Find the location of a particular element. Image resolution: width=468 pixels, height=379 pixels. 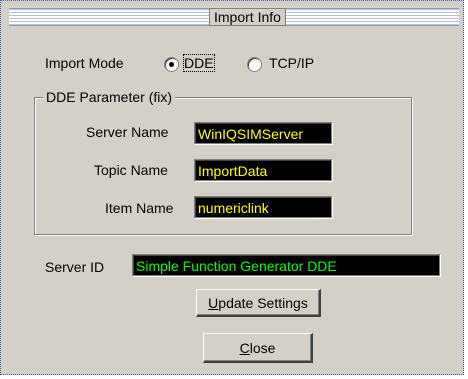

topic-name-field: ImportData is located at coordinates (263, 170).